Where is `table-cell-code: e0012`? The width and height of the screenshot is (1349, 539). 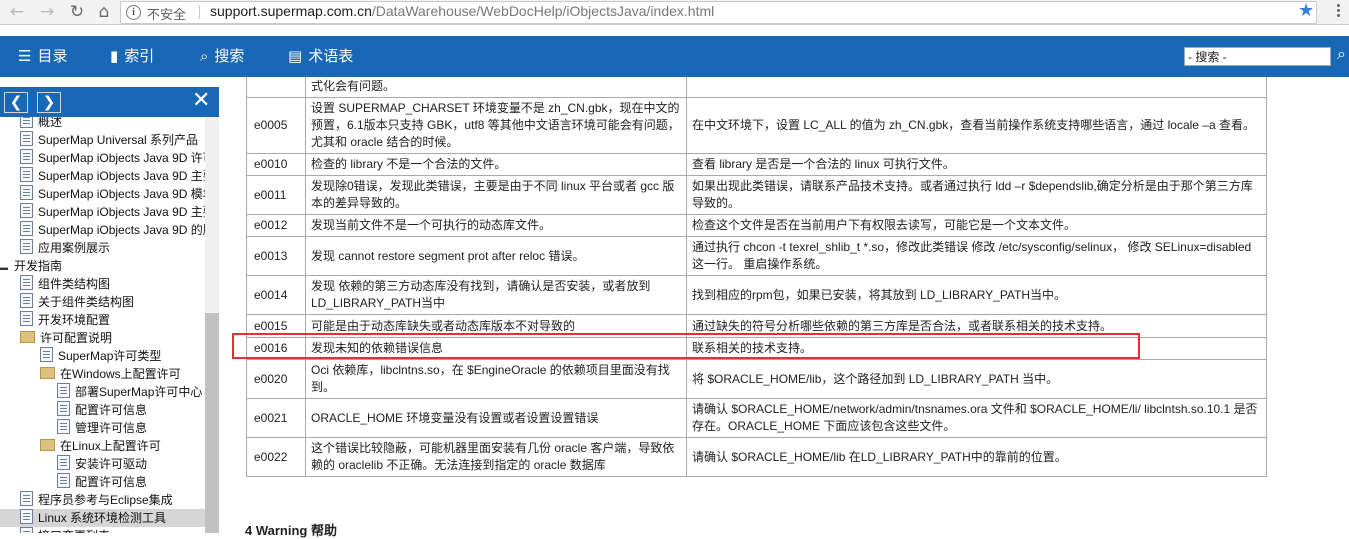
table-cell-code: e0012 is located at coordinates (276, 225).